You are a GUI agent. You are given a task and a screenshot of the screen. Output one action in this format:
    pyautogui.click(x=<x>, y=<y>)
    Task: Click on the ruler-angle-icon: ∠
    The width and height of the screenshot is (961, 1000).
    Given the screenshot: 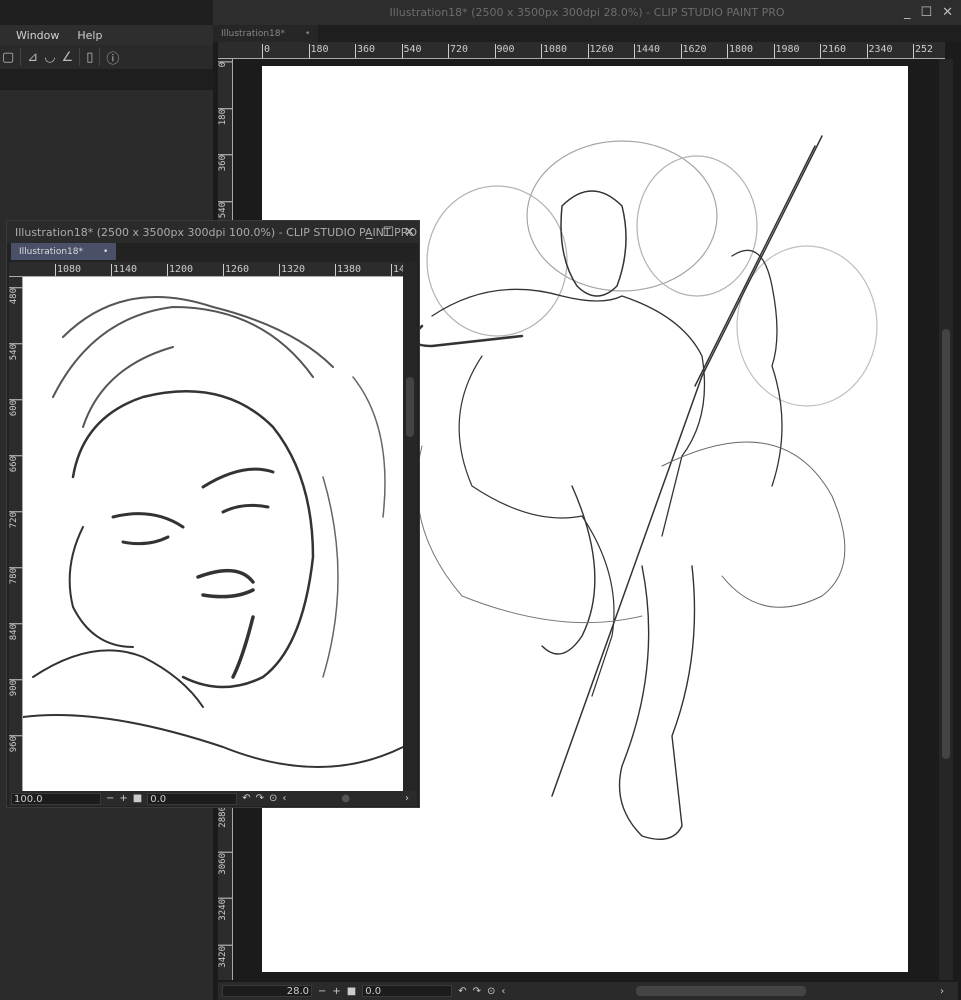 What is the action you would take?
    pyautogui.click(x=68, y=57)
    